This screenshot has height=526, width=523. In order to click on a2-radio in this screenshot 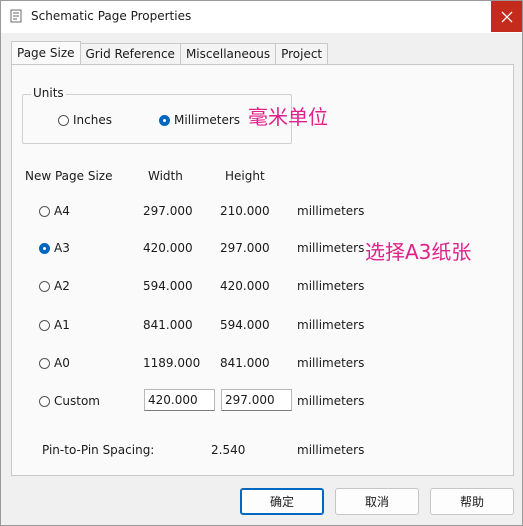, I will do `click(44, 286)`.